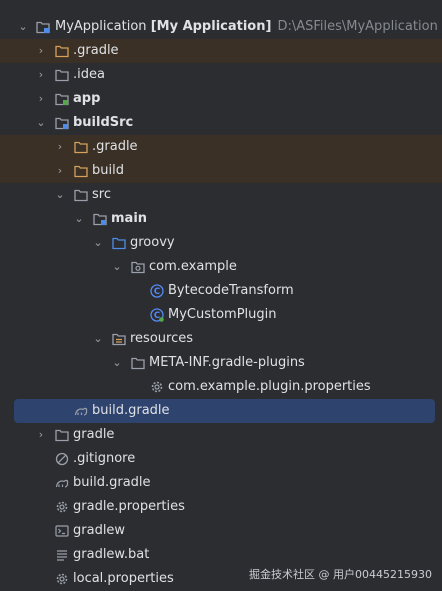 The image size is (442, 591). What do you see at coordinates (89, 74) in the screenshot?
I see `tree-item-label: .idea` at bounding box center [89, 74].